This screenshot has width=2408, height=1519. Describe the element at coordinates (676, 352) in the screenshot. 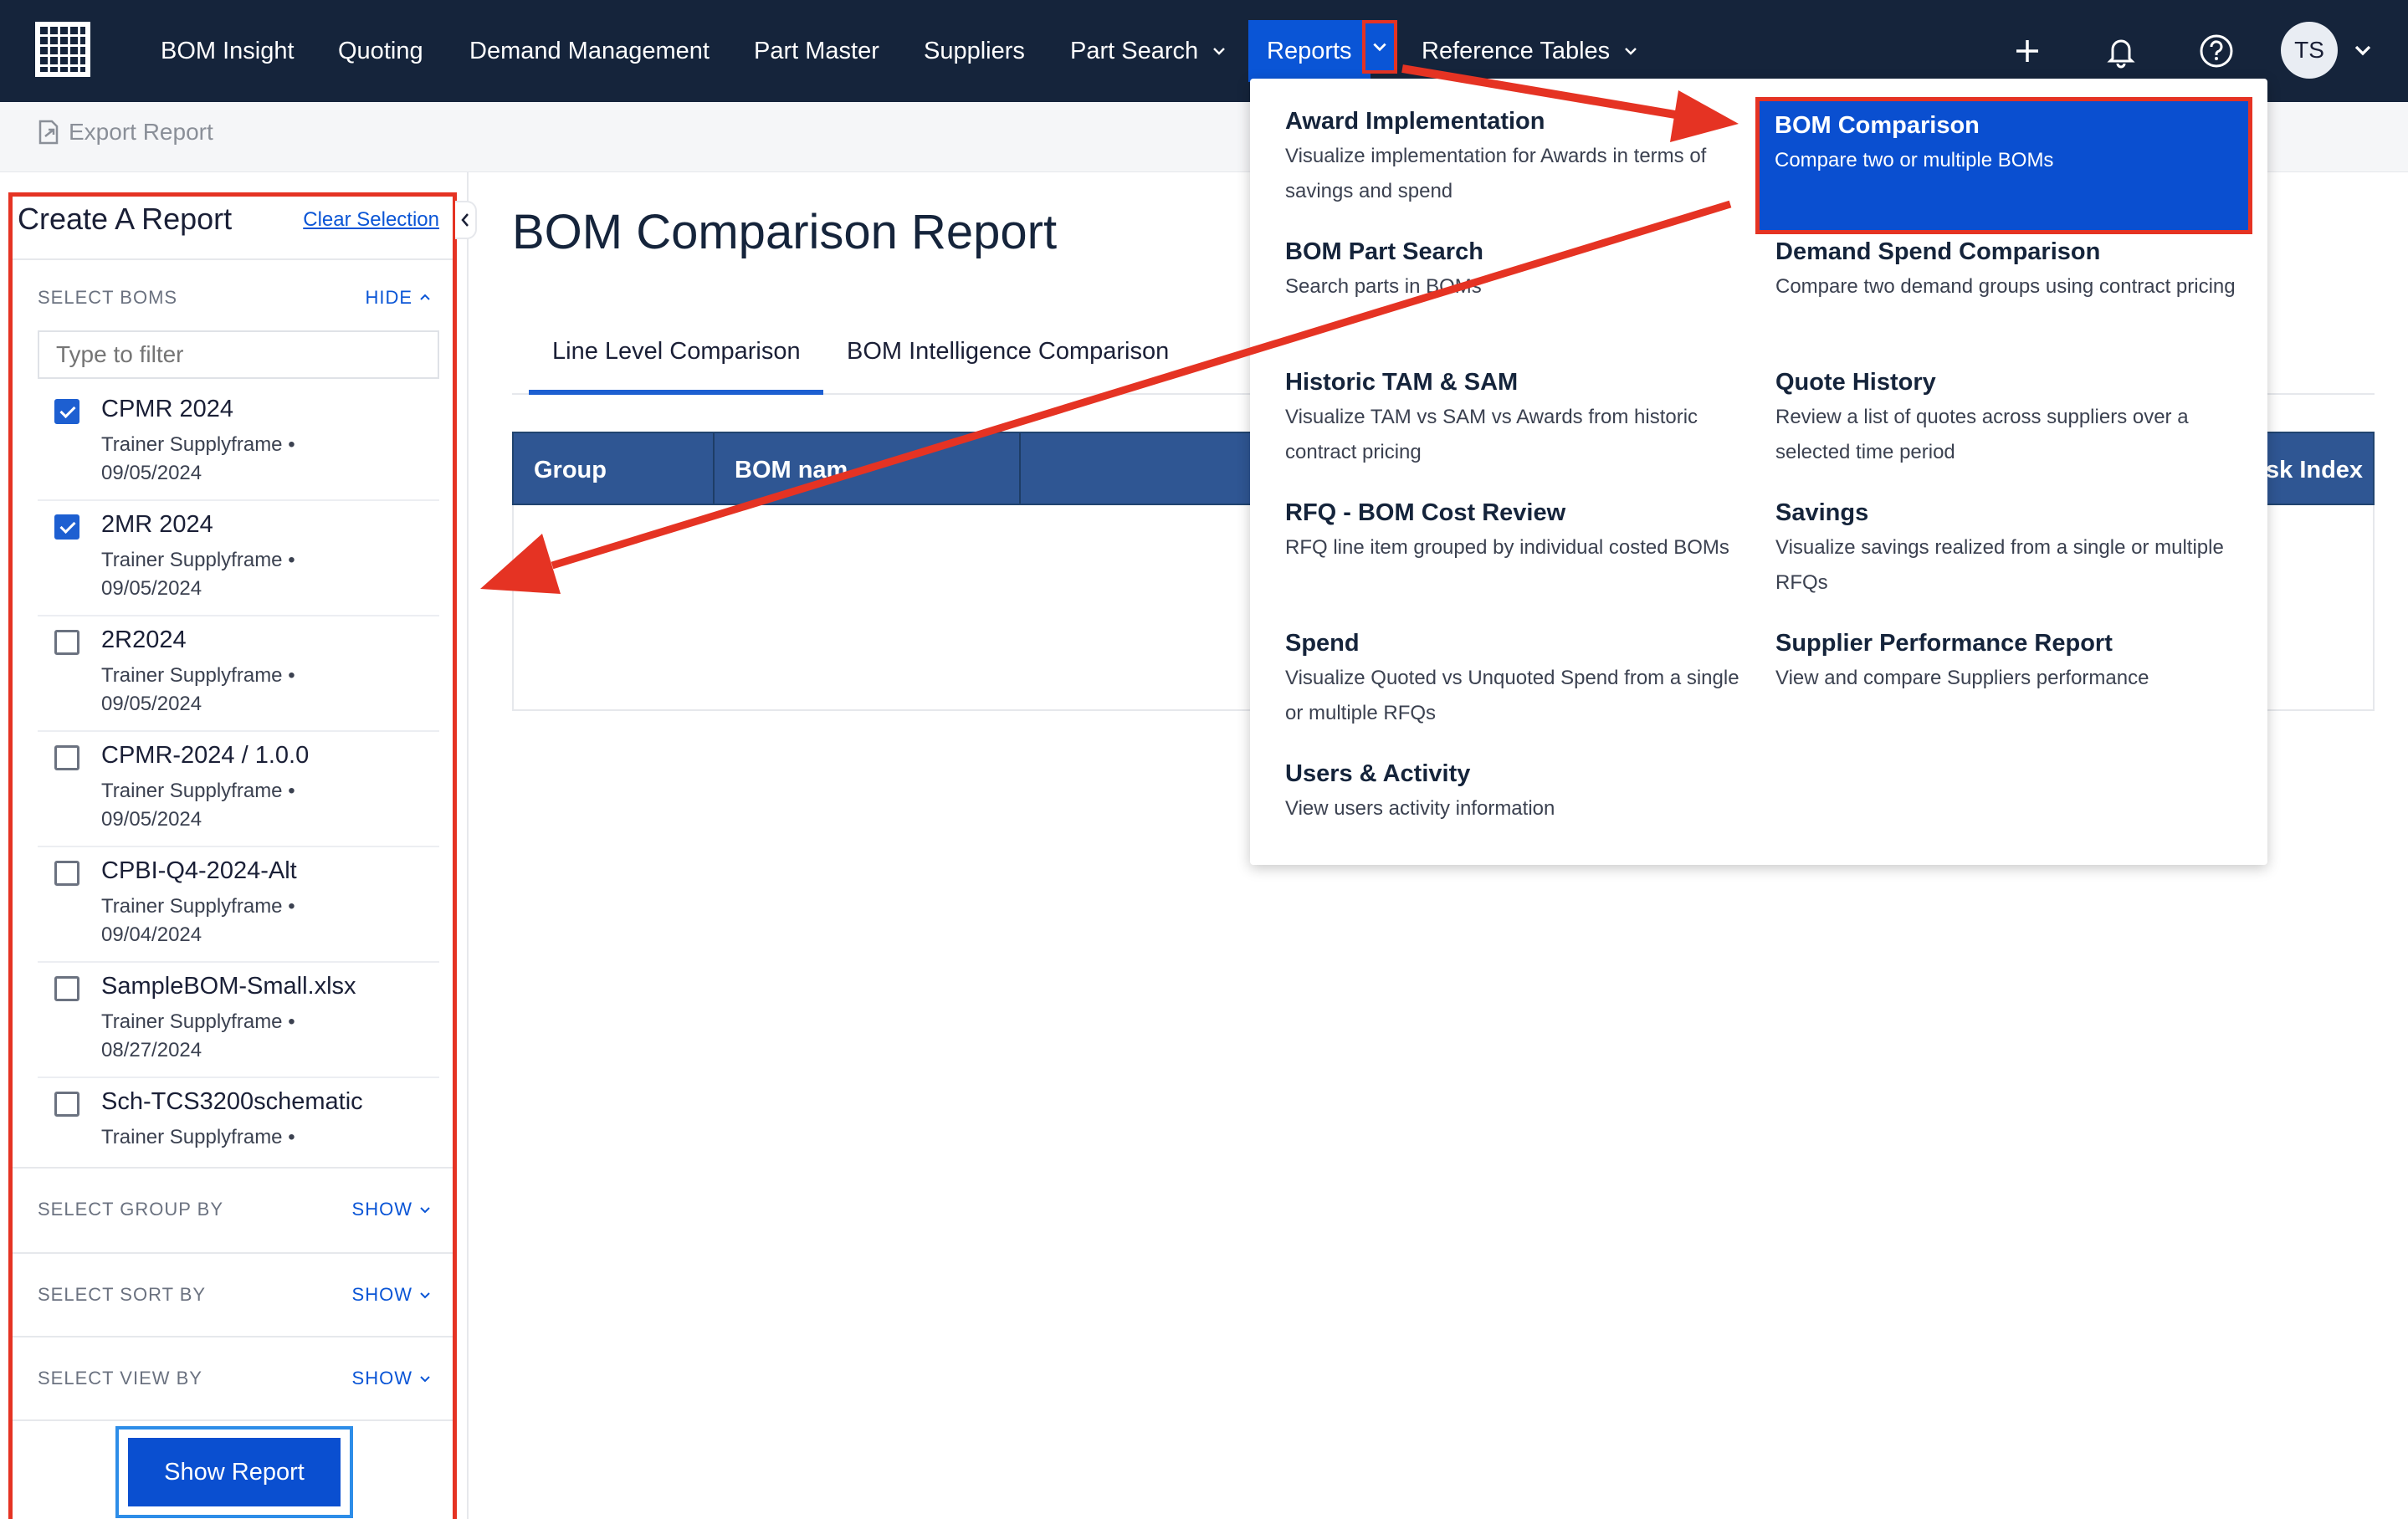

I see `tab-line-level-comparison: Line Level Comparison` at that location.